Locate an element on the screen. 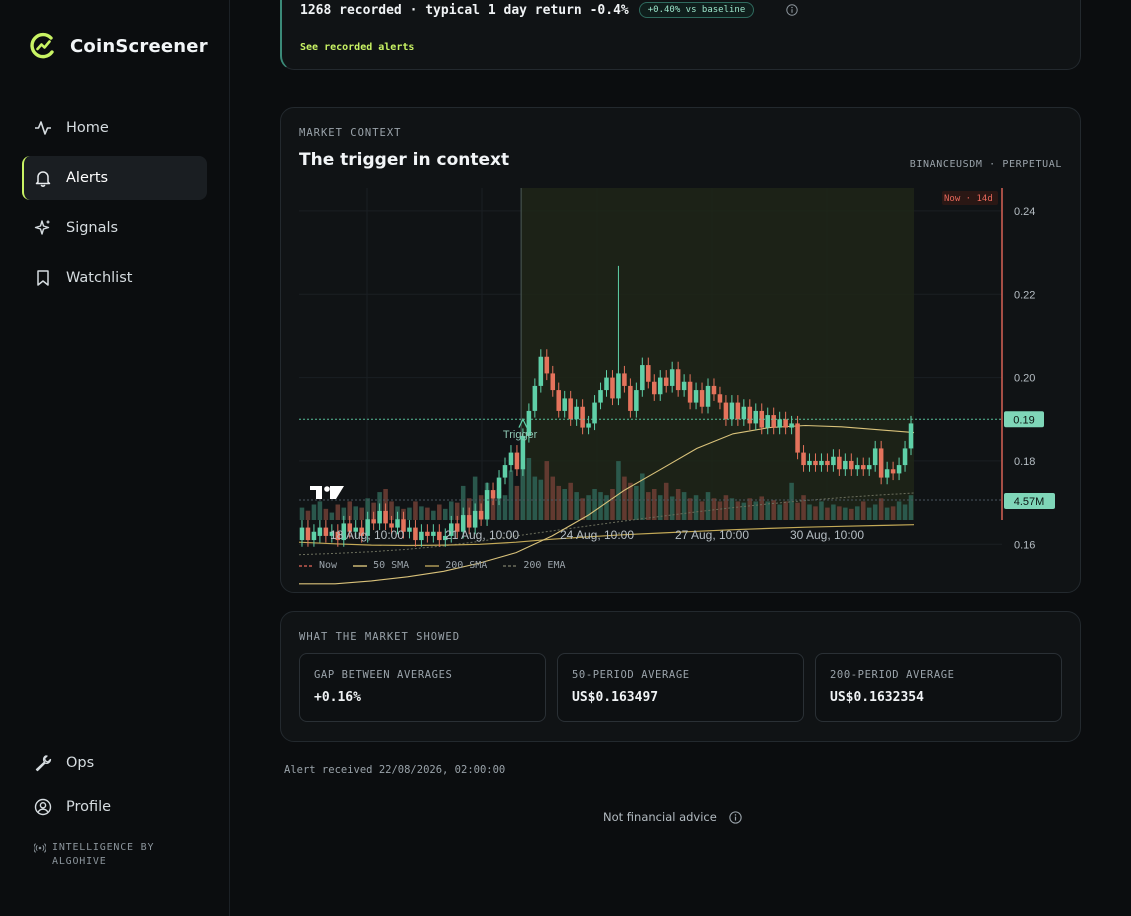 Image resolution: width=1131 pixels, height=916 pixels. sparkles-icon is located at coordinates (42, 227).